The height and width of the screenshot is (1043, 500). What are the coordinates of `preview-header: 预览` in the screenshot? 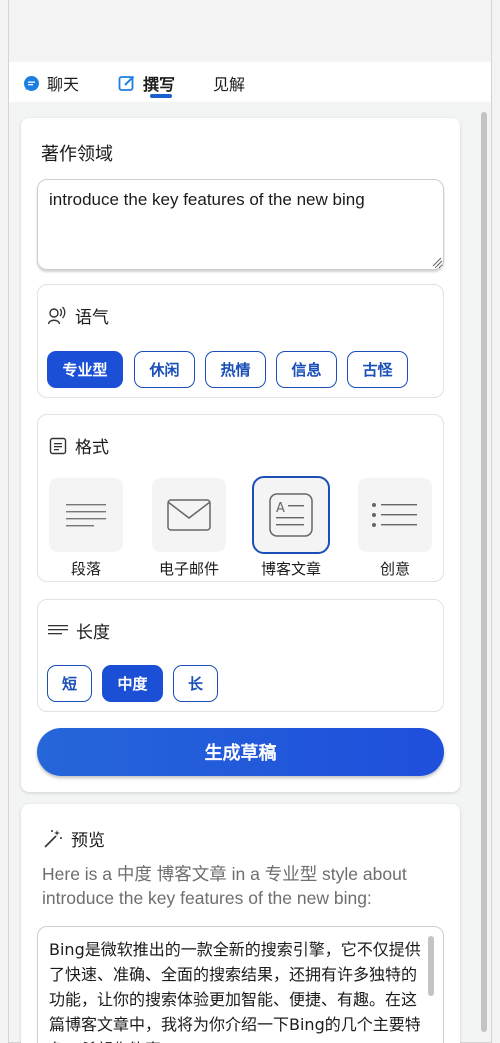 It's located at (74, 838).